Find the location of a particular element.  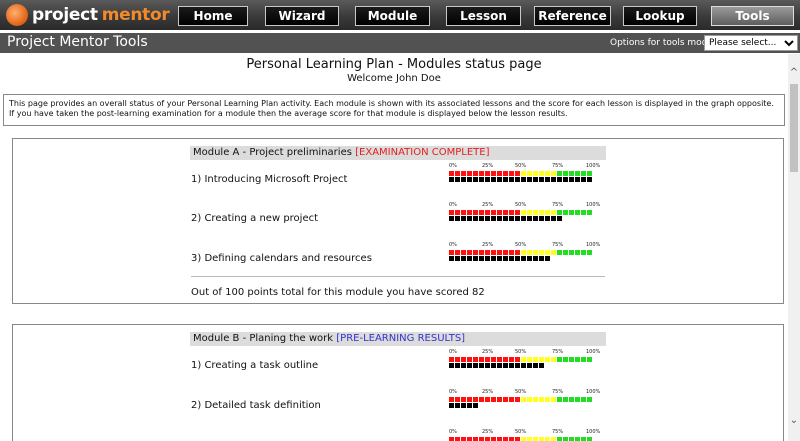

nav-lesson-button: Lesson is located at coordinates (483, 16).